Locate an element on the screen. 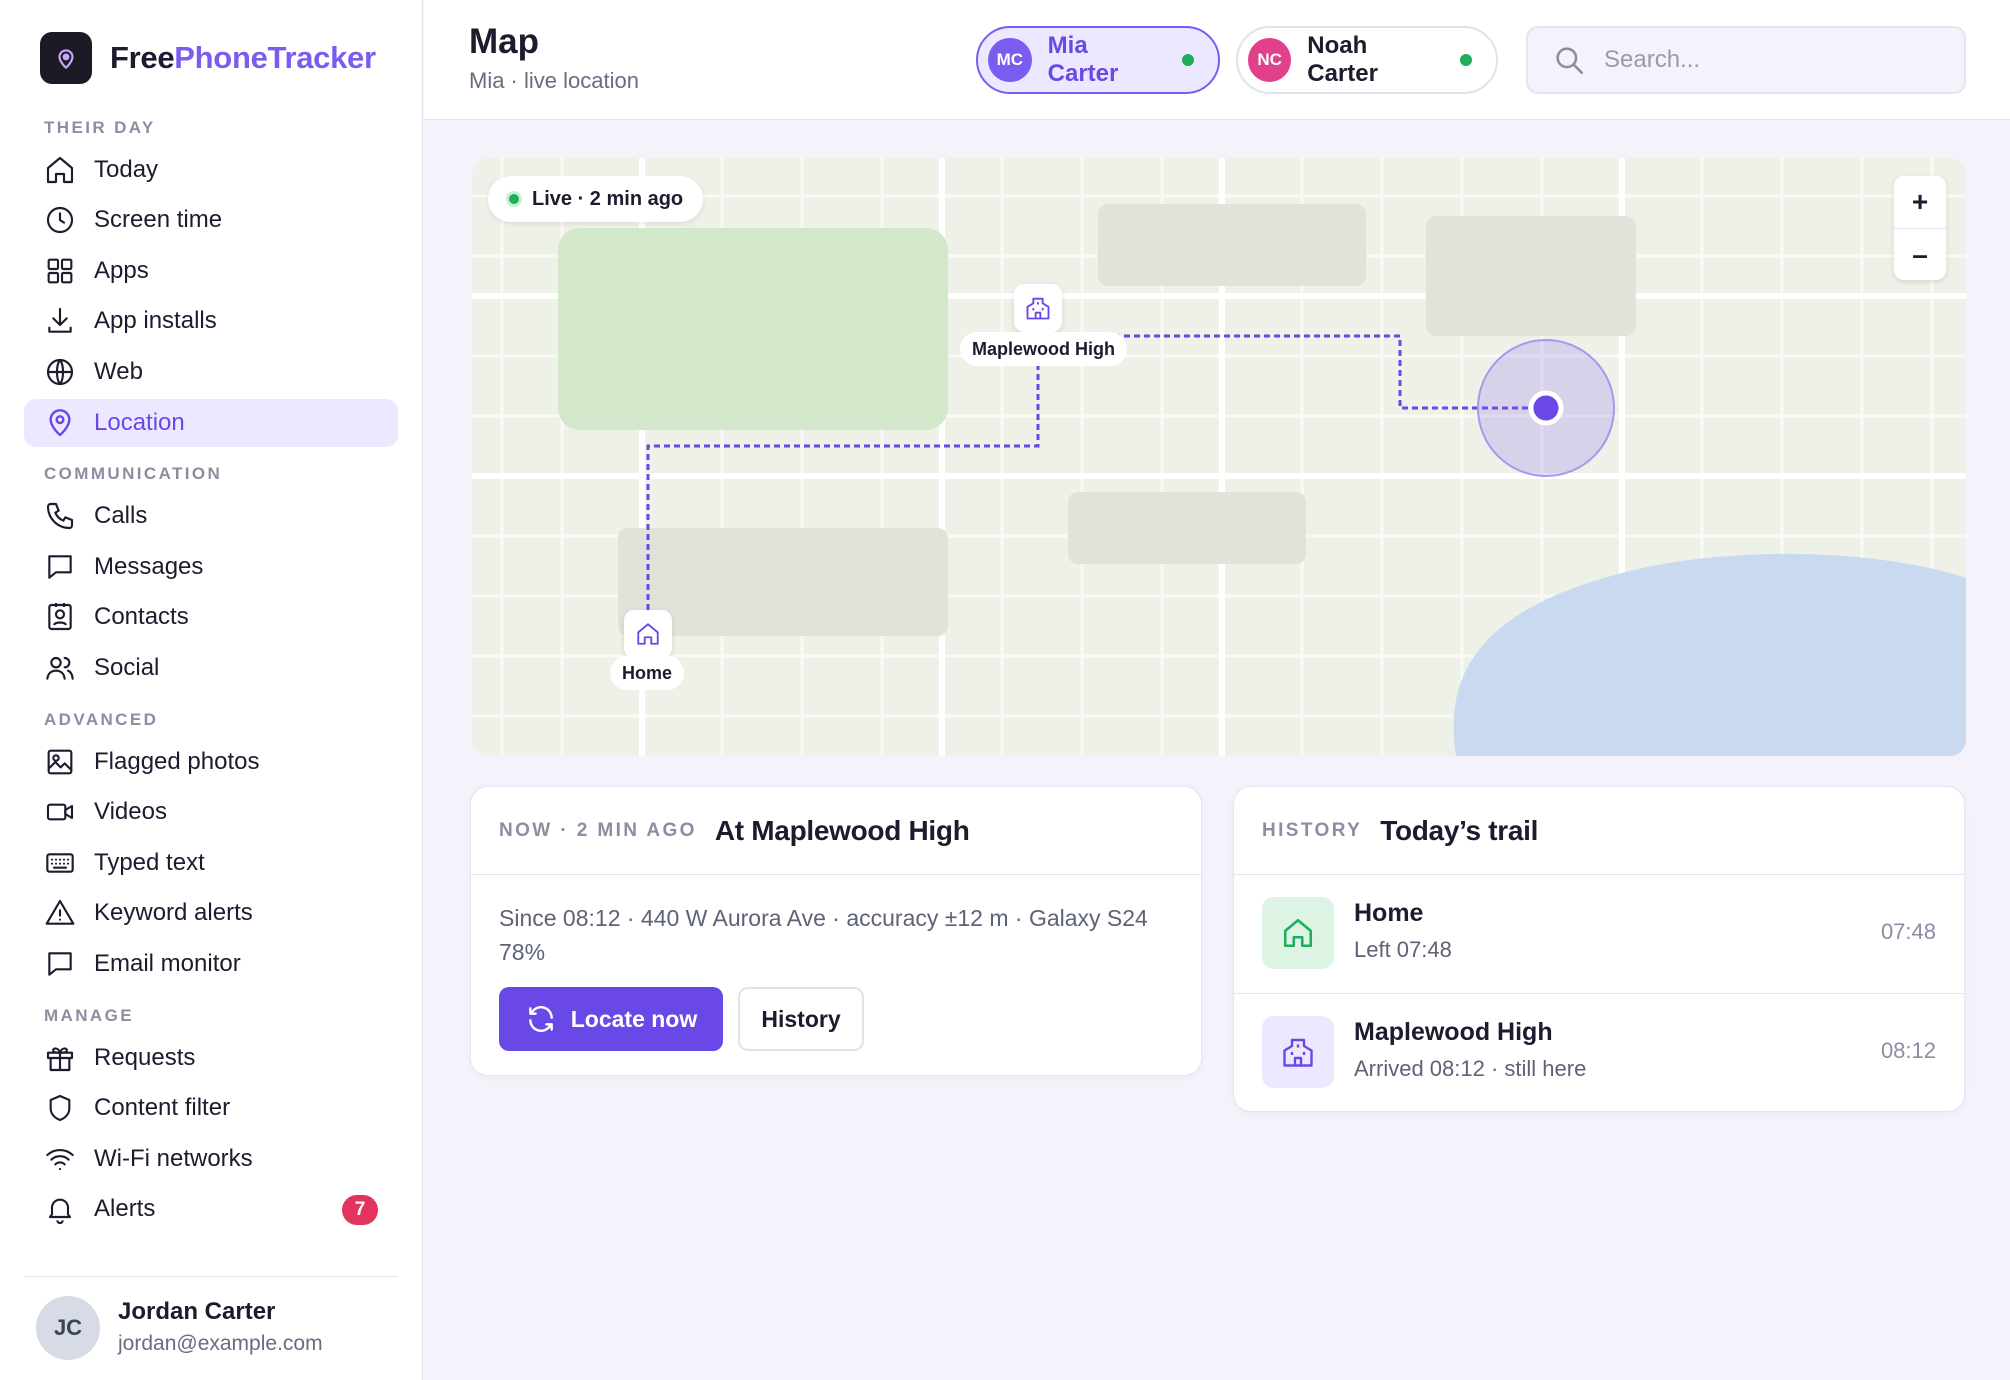 This screenshot has width=2010, height=1380. map-label-school: Maplewood High is located at coordinates (1043, 349).